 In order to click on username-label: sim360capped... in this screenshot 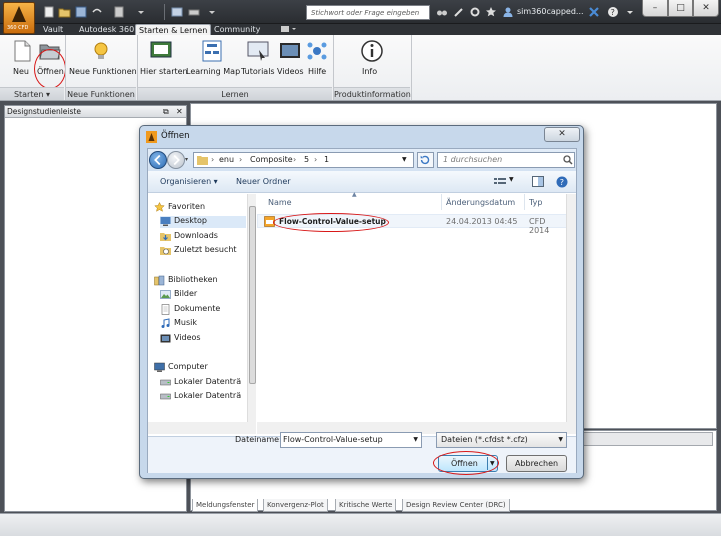, I will do `click(550, 11)`.